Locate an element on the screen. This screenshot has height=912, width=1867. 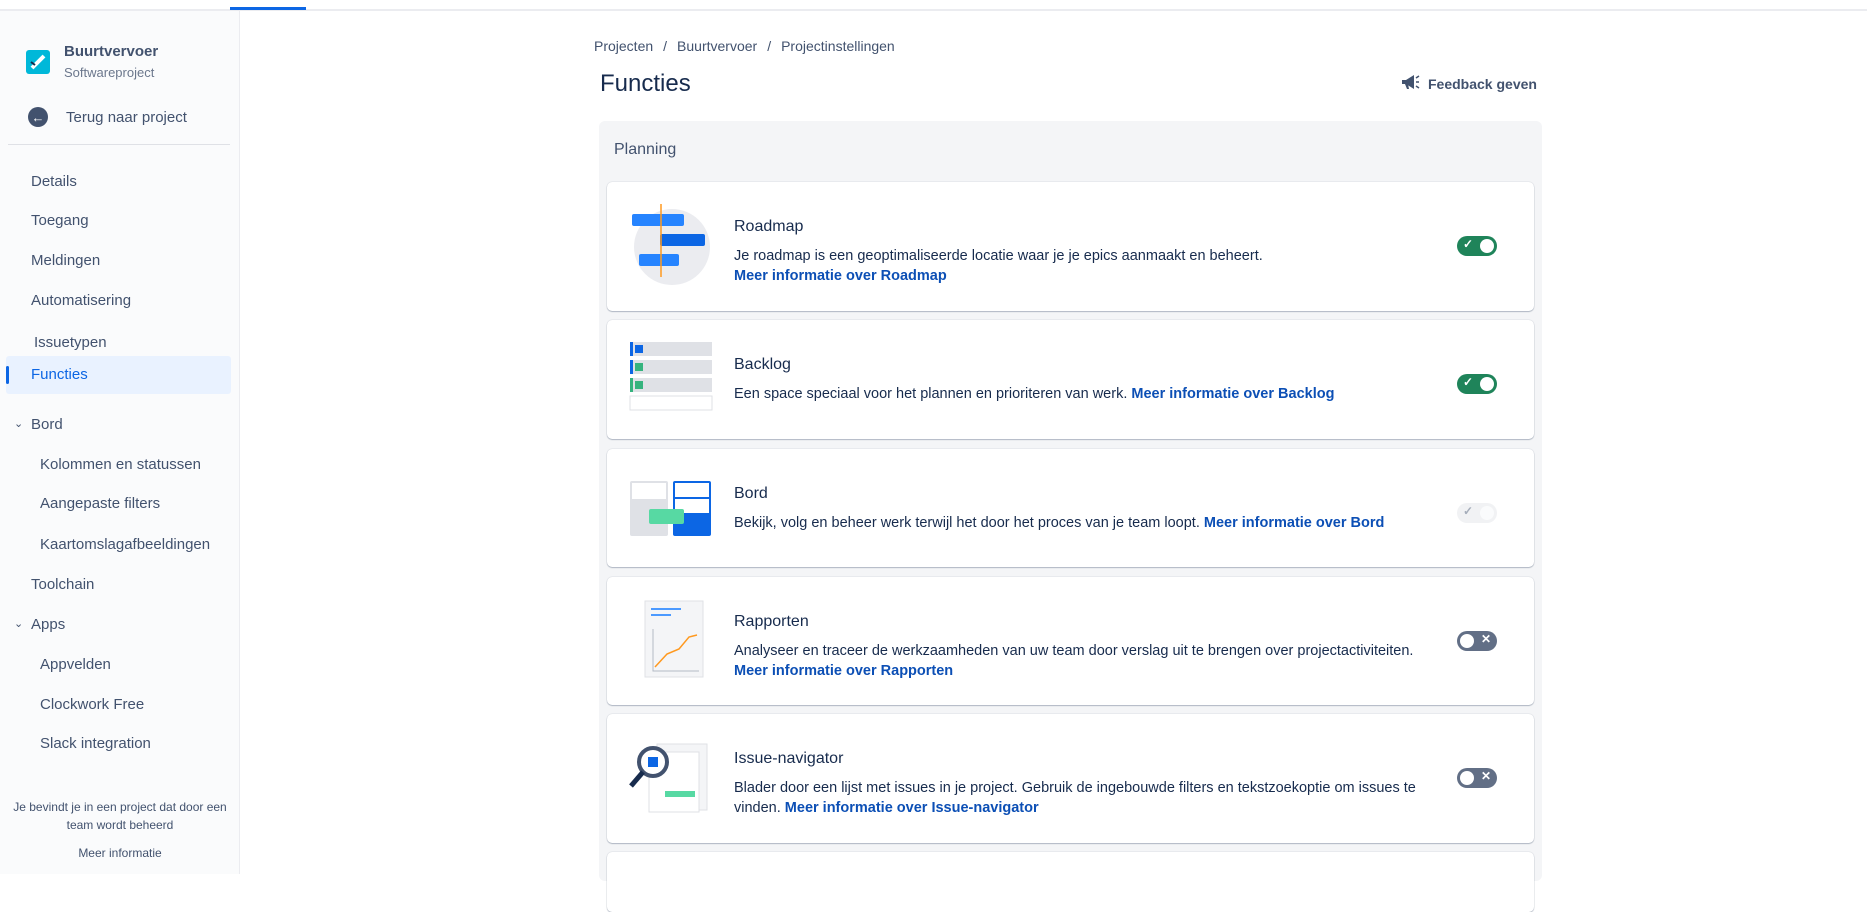
back-label: Terug naar project is located at coordinates (126, 117).